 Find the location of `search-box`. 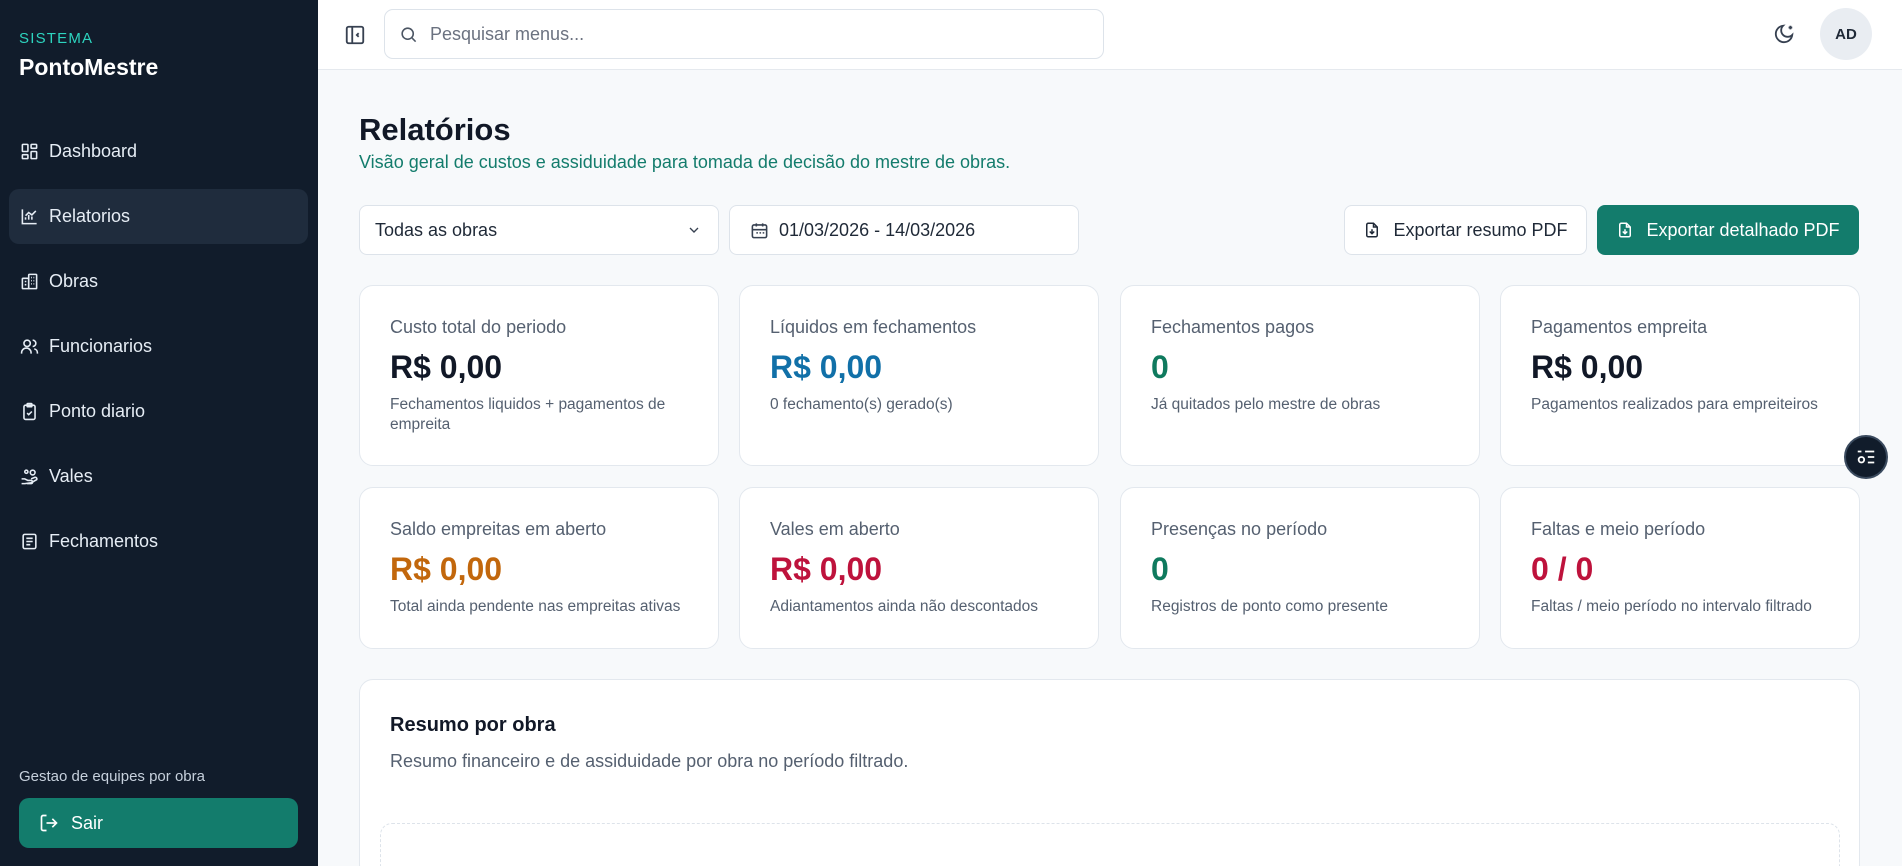

search-box is located at coordinates (744, 34).